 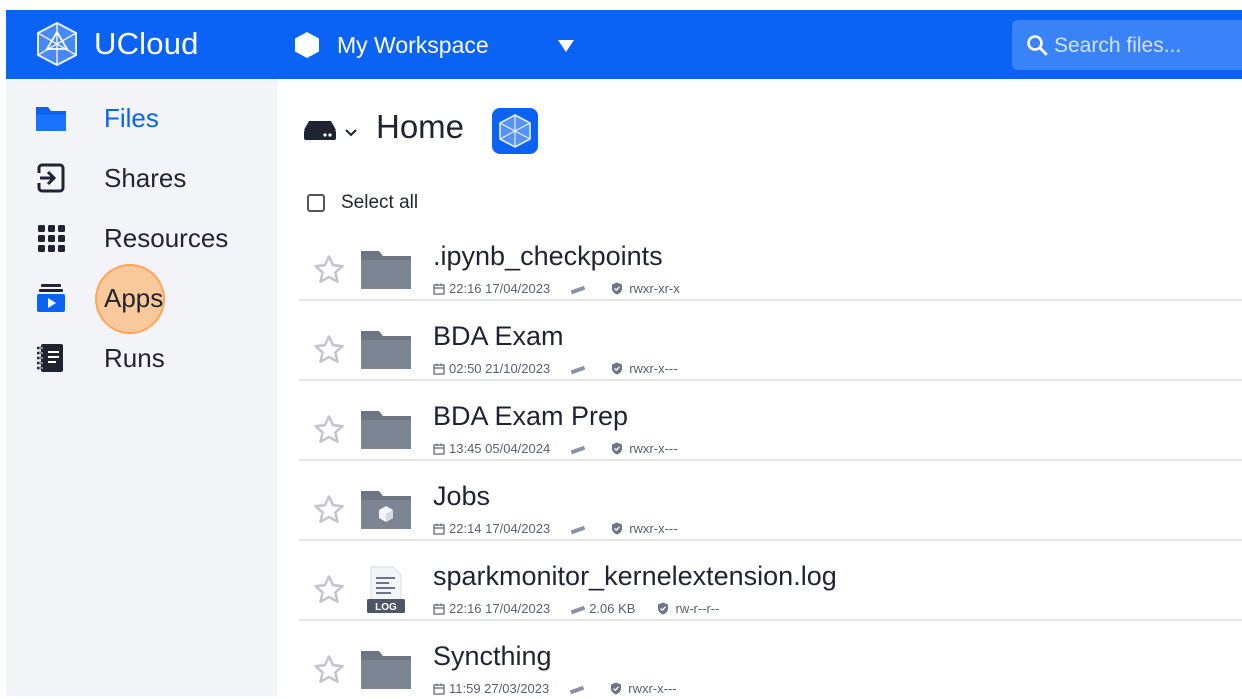 I want to click on workspace-selector: My Workspace, so click(x=413, y=45).